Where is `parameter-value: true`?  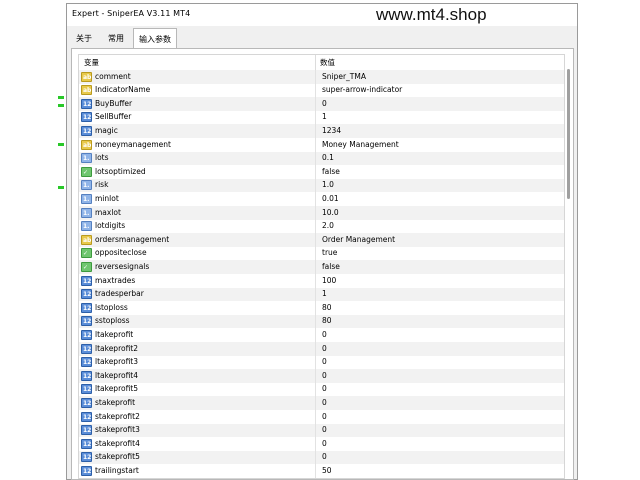 parameter-value: true is located at coordinates (329, 252).